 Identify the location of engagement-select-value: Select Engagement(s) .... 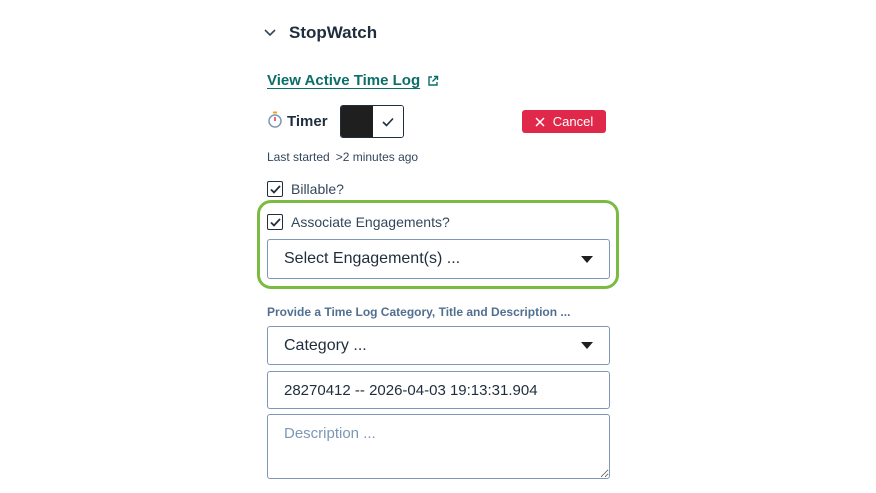
(372, 258).